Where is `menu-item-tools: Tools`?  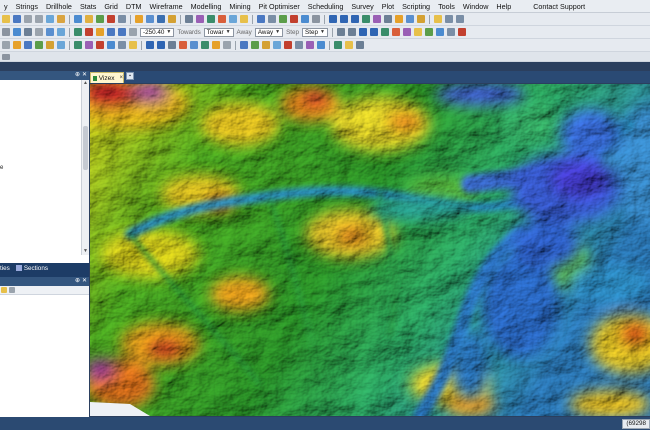 menu-item-tools: Tools is located at coordinates (446, 6).